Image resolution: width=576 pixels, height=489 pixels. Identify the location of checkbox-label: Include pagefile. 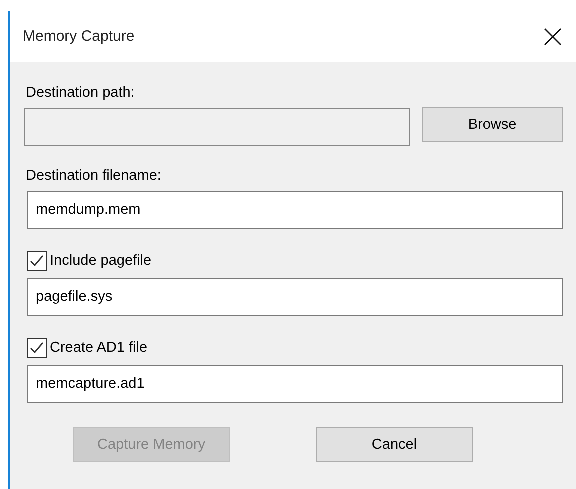
(101, 261).